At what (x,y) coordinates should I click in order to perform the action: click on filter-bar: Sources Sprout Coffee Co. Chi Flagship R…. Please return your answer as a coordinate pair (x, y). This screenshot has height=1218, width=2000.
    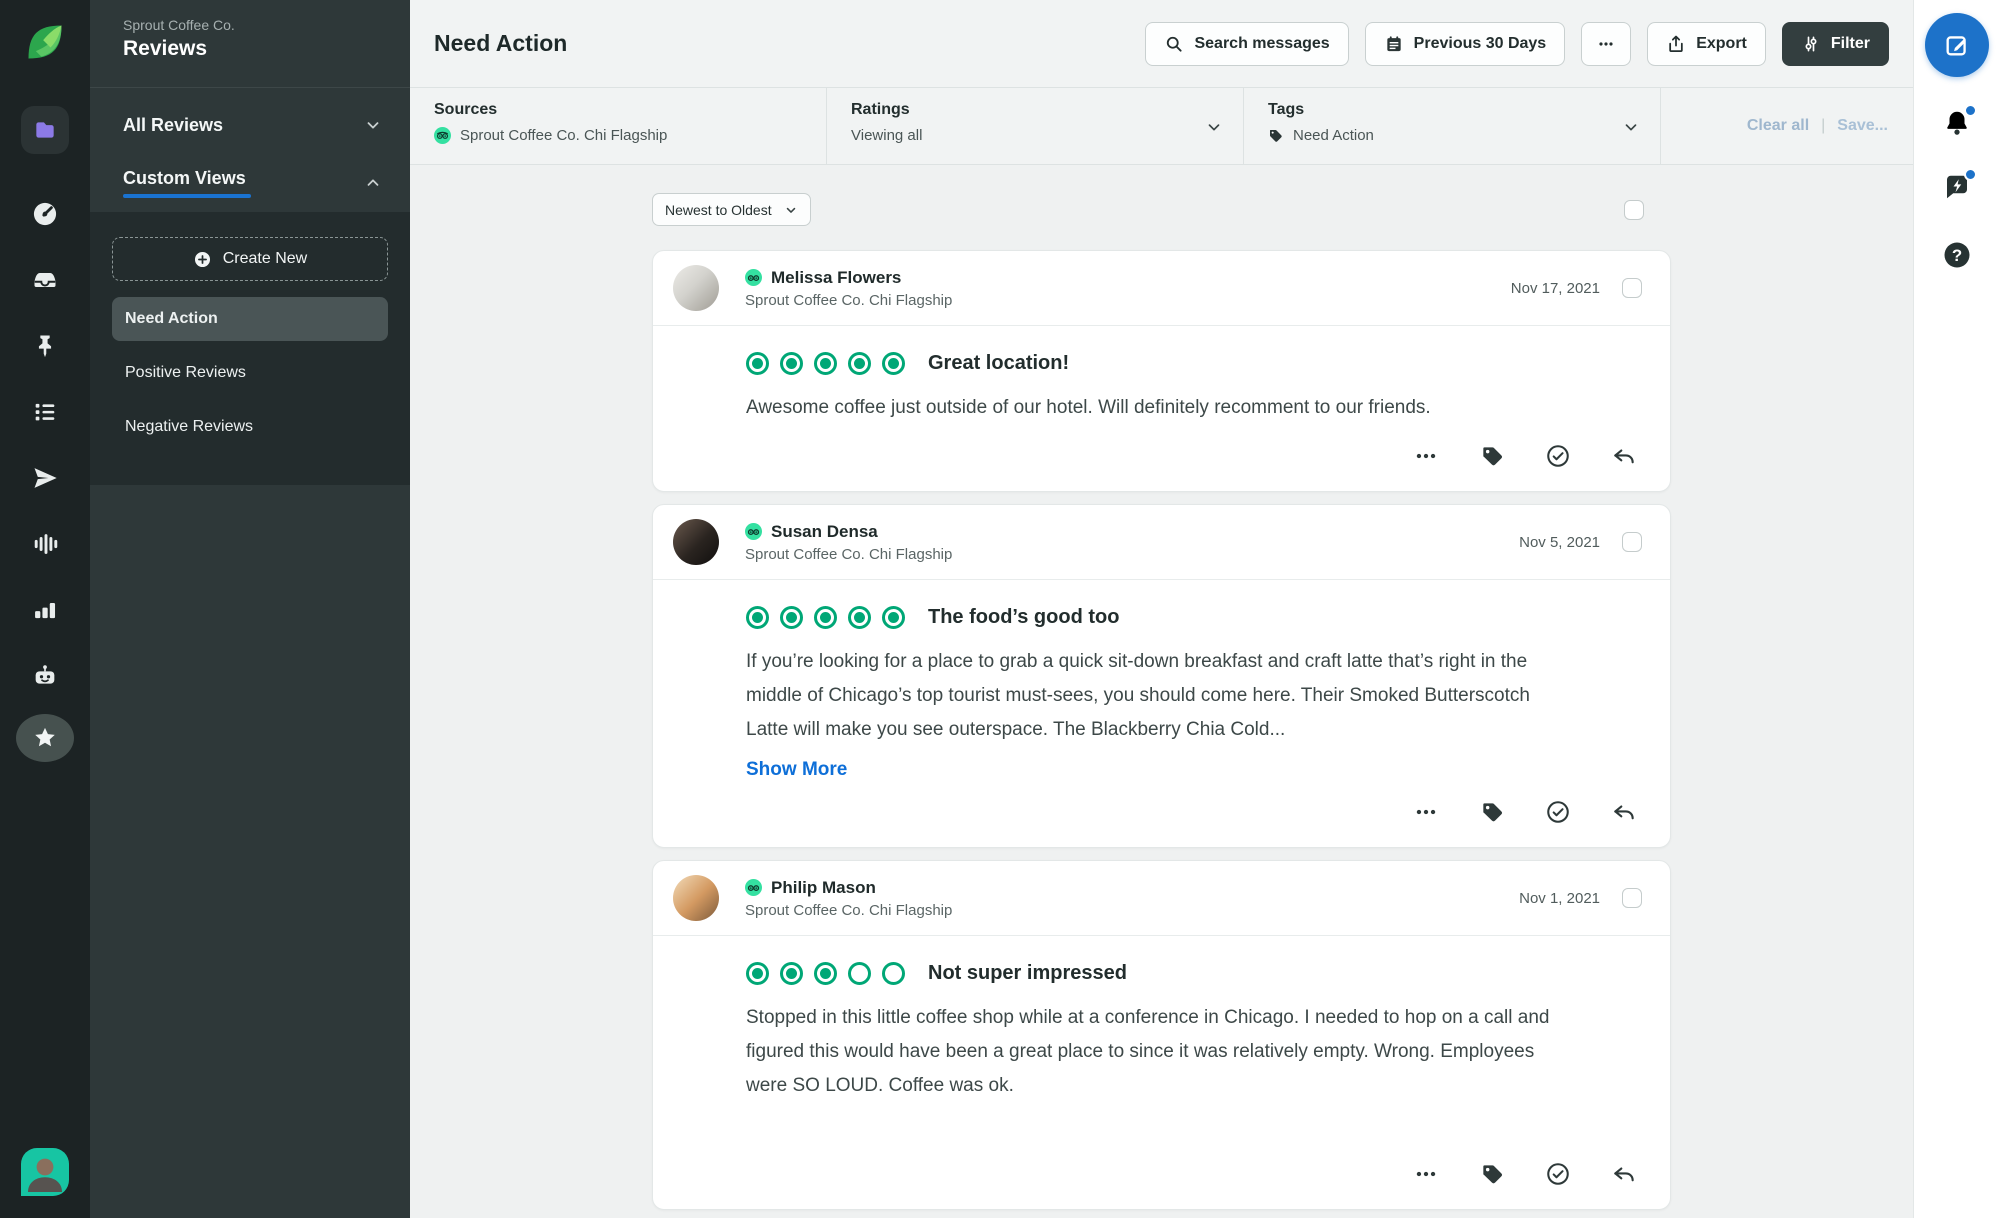
    Looking at the image, I should click on (1161, 126).